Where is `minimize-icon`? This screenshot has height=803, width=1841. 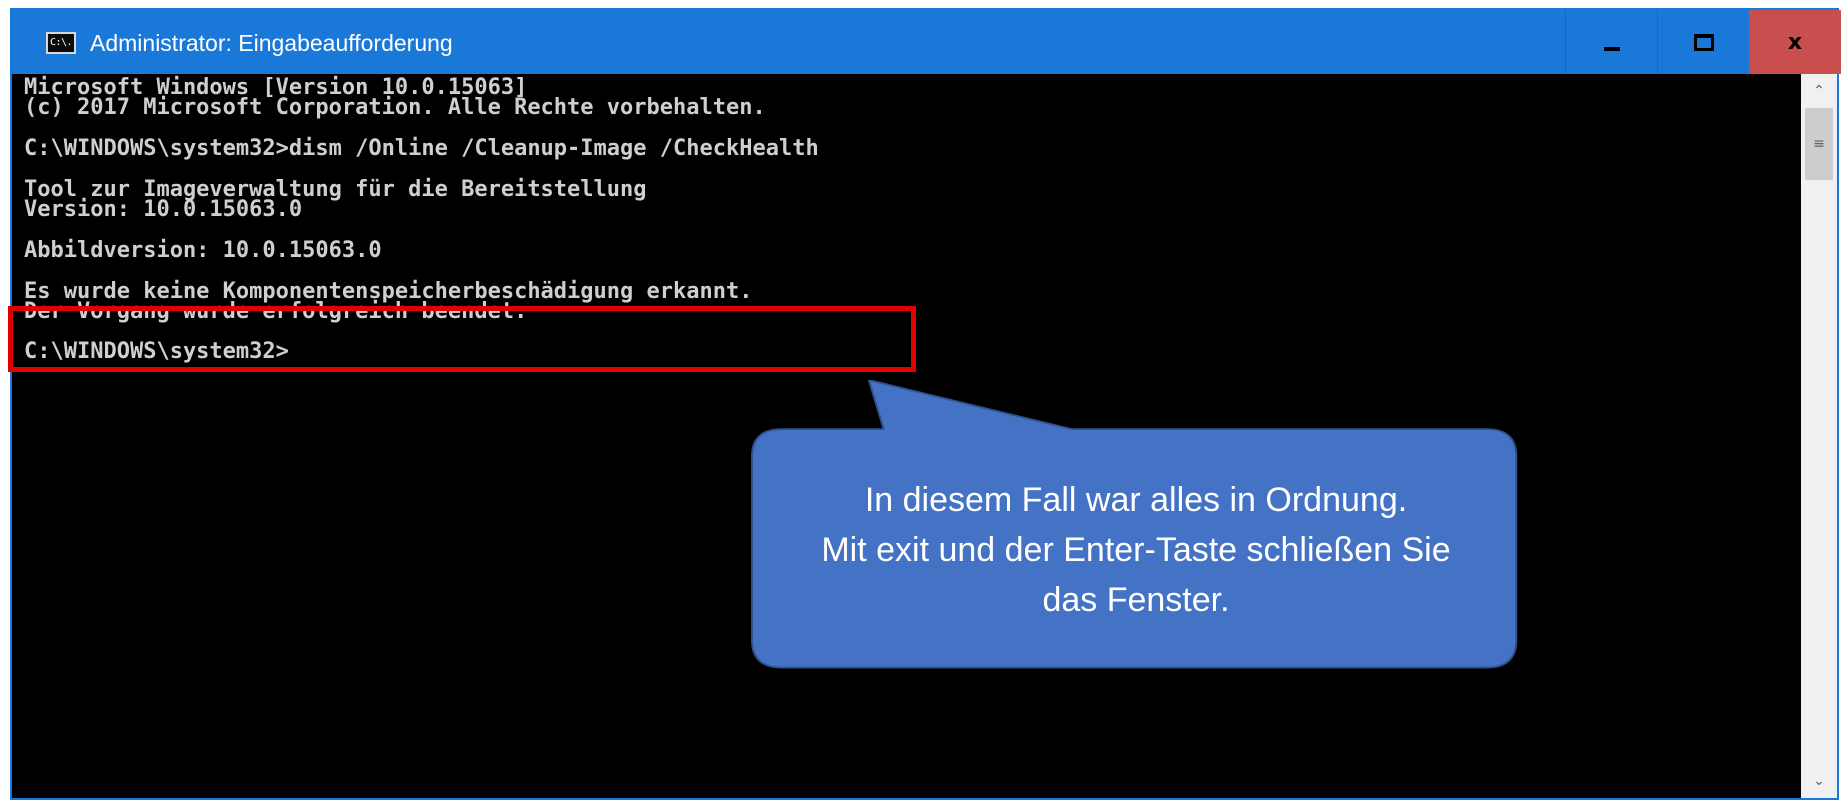 minimize-icon is located at coordinates (1612, 49).